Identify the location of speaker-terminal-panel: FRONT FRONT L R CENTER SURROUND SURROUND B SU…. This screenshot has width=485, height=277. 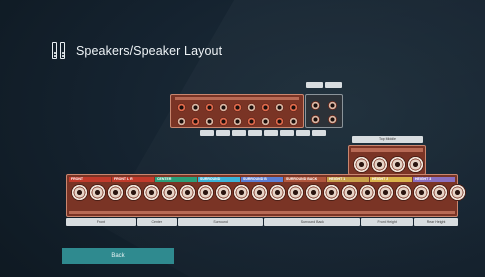
(266, 195).